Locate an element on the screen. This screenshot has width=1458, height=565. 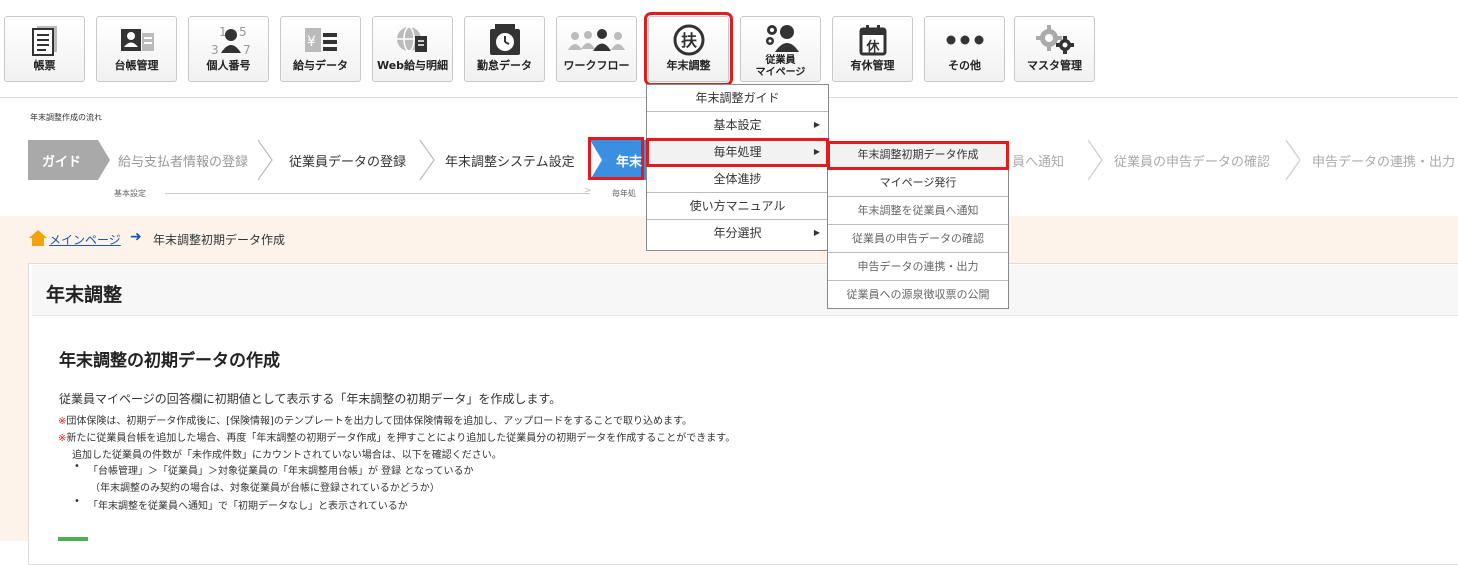
submenu-item-label: 申告データの連携・出力 is located at coordinates (918, 266).